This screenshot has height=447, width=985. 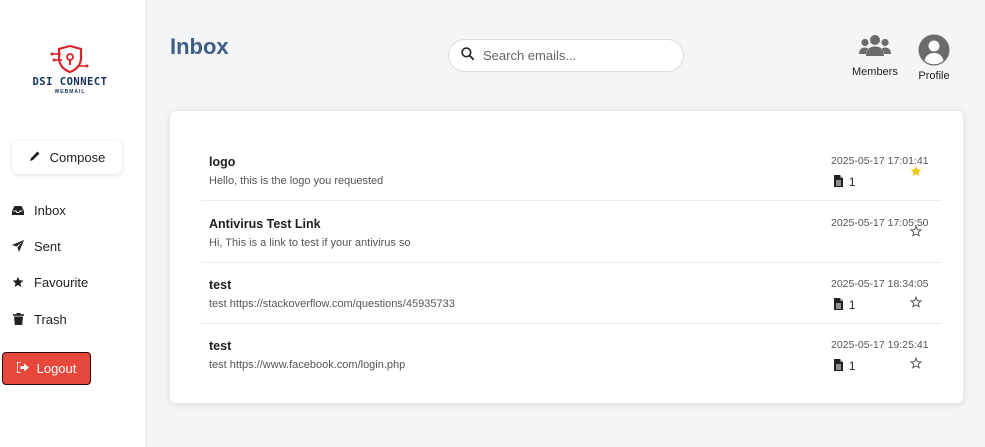 I want to click on email-preview: Hello, this is the logo you requested, so click(x=296, y=181).